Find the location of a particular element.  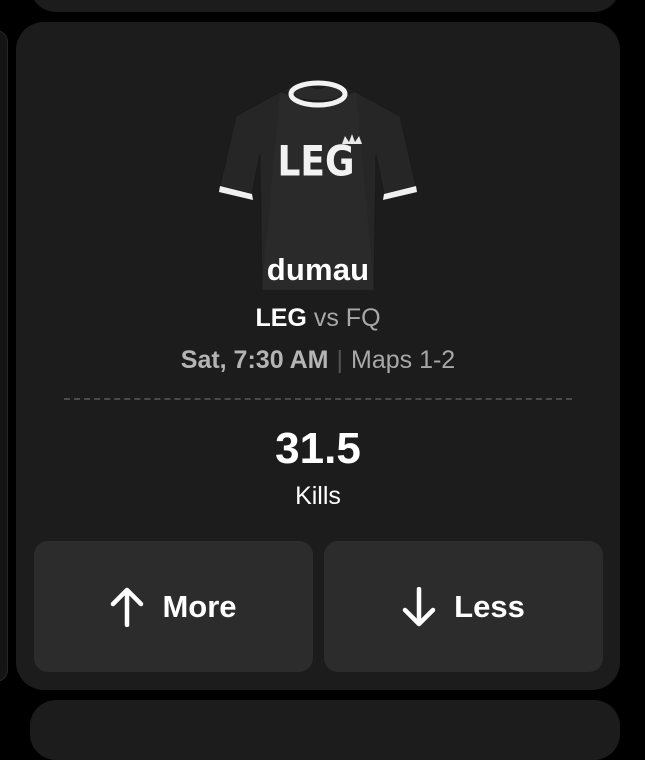

more-button: More is located at coordinates (173, 606).